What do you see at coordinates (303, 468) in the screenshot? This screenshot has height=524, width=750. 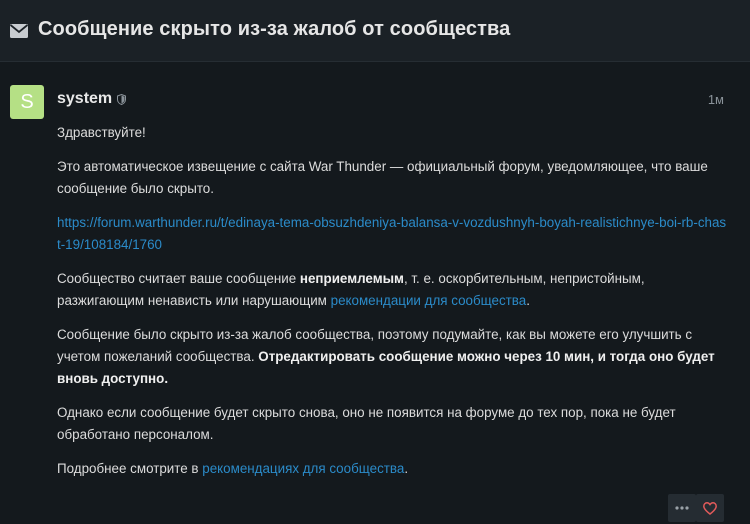 I see `guidelines-link-2: рекомендациях для сообщества` at bounding box center [303, 468].